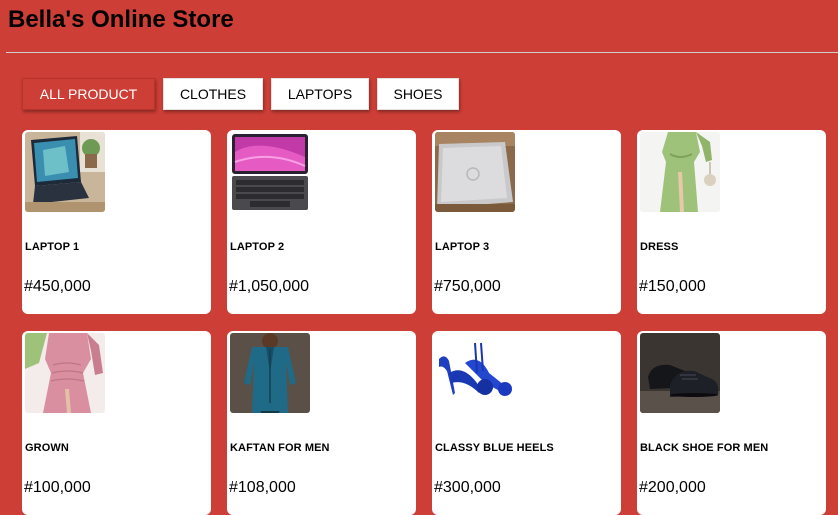  What do you see at coordinates (462, 247) in the screenshot?
I see `product-name: LAPTOP 3` at bounding box center [462, 247].